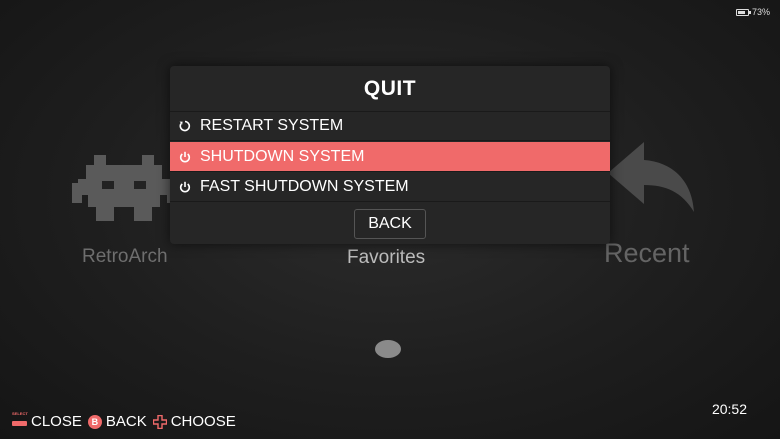 The height and width of the screenshot is (439, 780). Describe the element at coordinates (647, 253) in the screenshot. I see `recent-tab-label: Recent` at that location.